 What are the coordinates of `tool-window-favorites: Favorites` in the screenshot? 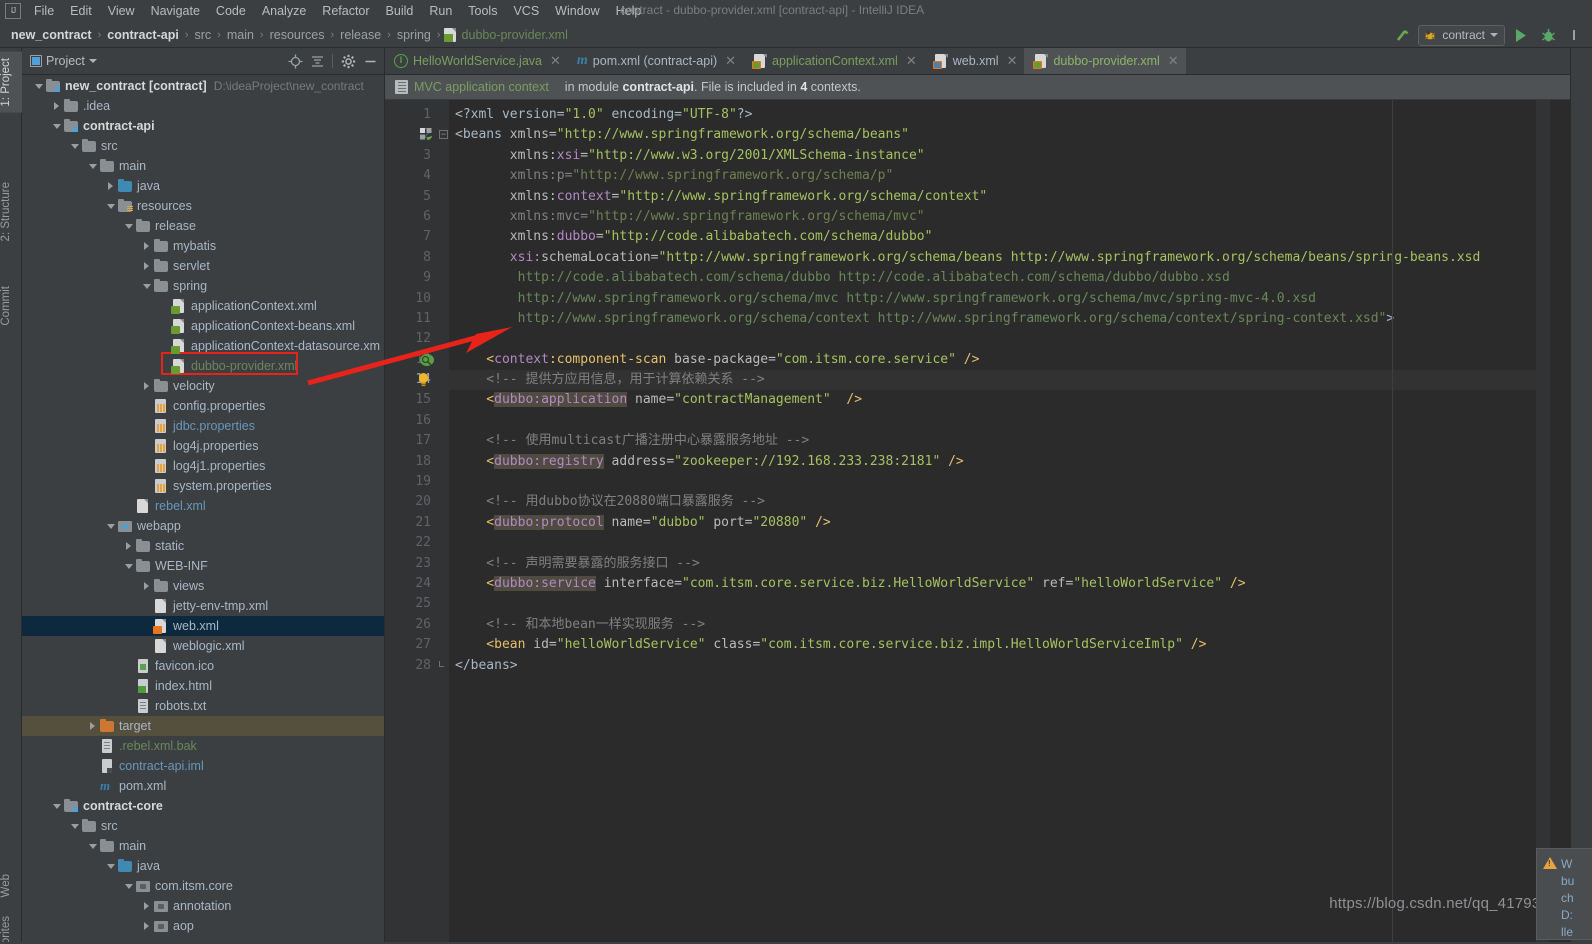 It's located at (11, 927).